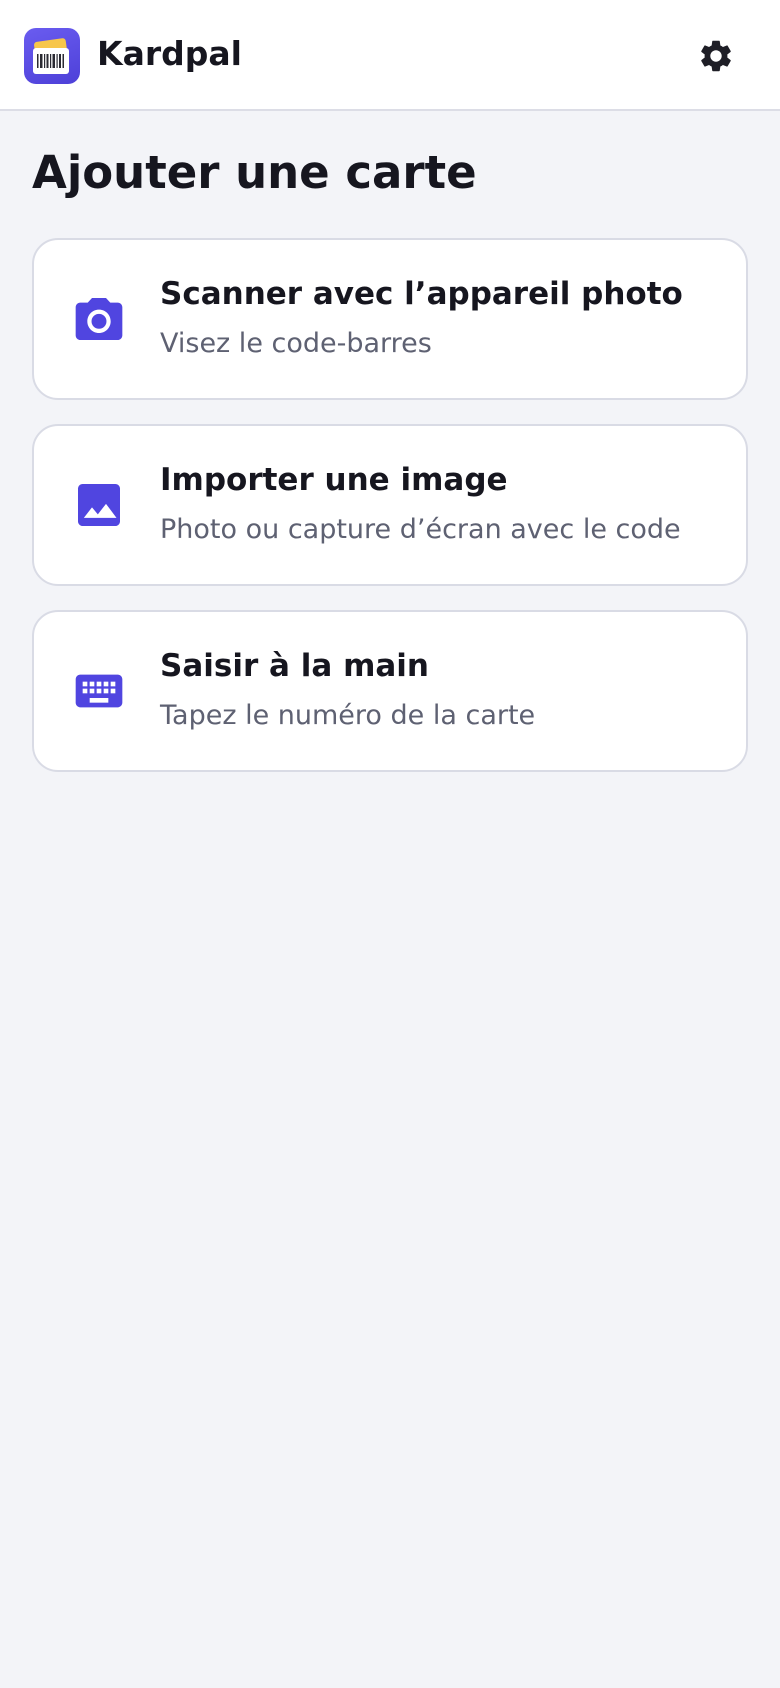 The image size is (780, 1688). I want to click on option-subtitle: Visez le code-barres, so click(296, 343).